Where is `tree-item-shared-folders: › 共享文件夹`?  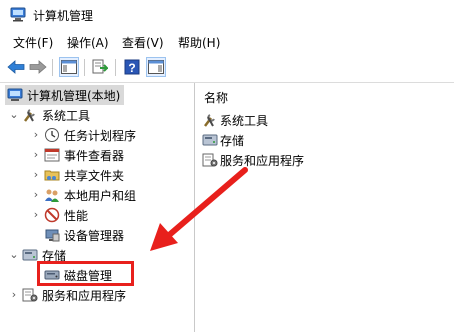
tree-item-shared-folders: › 共享文件夹 is located at coordinates (77, 175).